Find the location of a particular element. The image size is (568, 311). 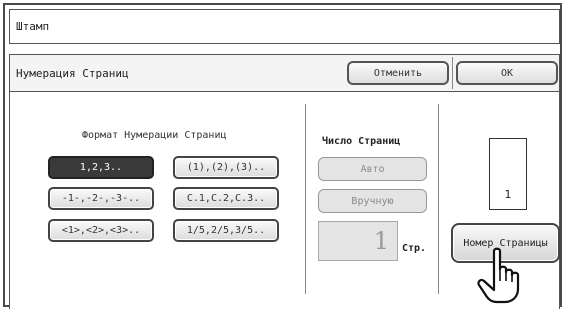

cancel-button: Отменить is located at coordinates (398, 73).